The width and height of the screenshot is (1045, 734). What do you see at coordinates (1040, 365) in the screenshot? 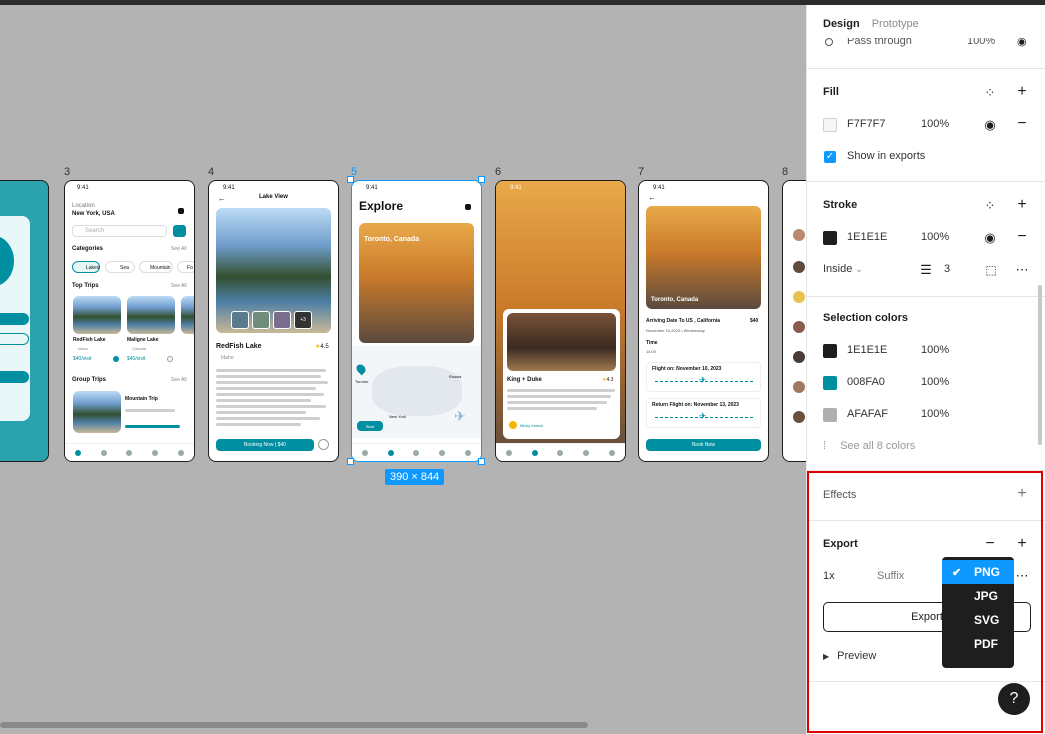
I see `panel-scrollbar` at bounding box center [1040, 365].